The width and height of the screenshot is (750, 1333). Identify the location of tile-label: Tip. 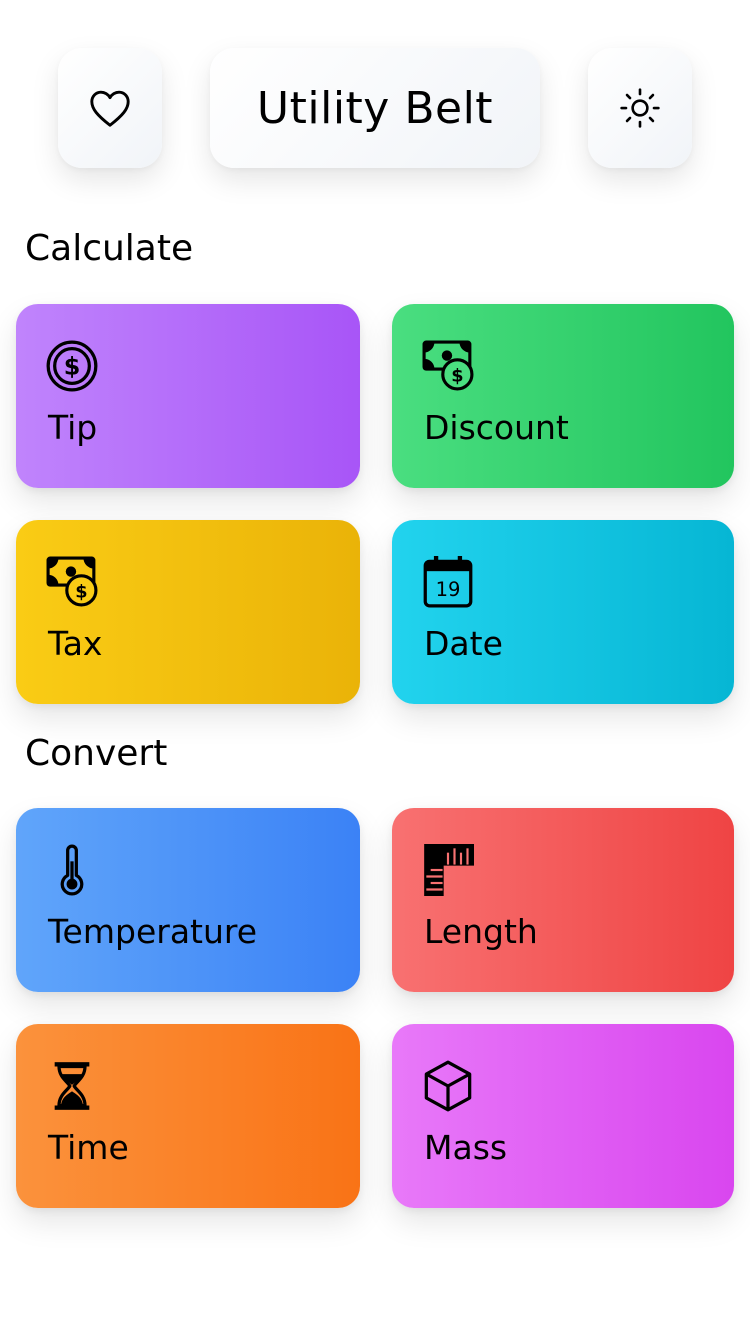
(73, 427).